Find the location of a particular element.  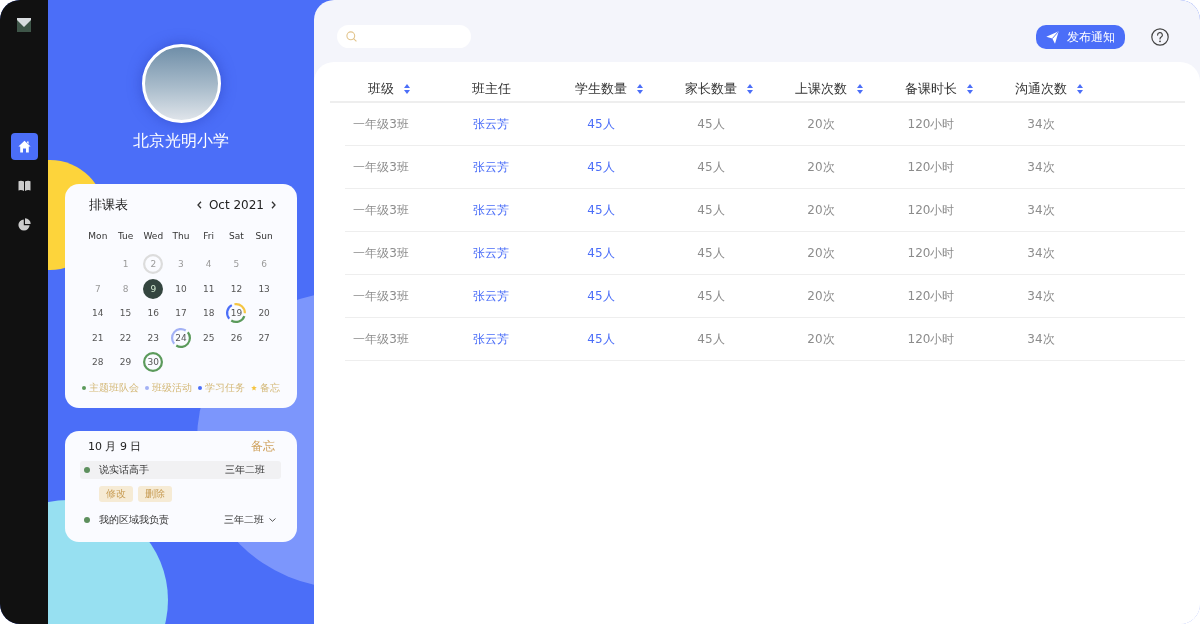

calendar-day: 26 is located at coordinates (236, 337).